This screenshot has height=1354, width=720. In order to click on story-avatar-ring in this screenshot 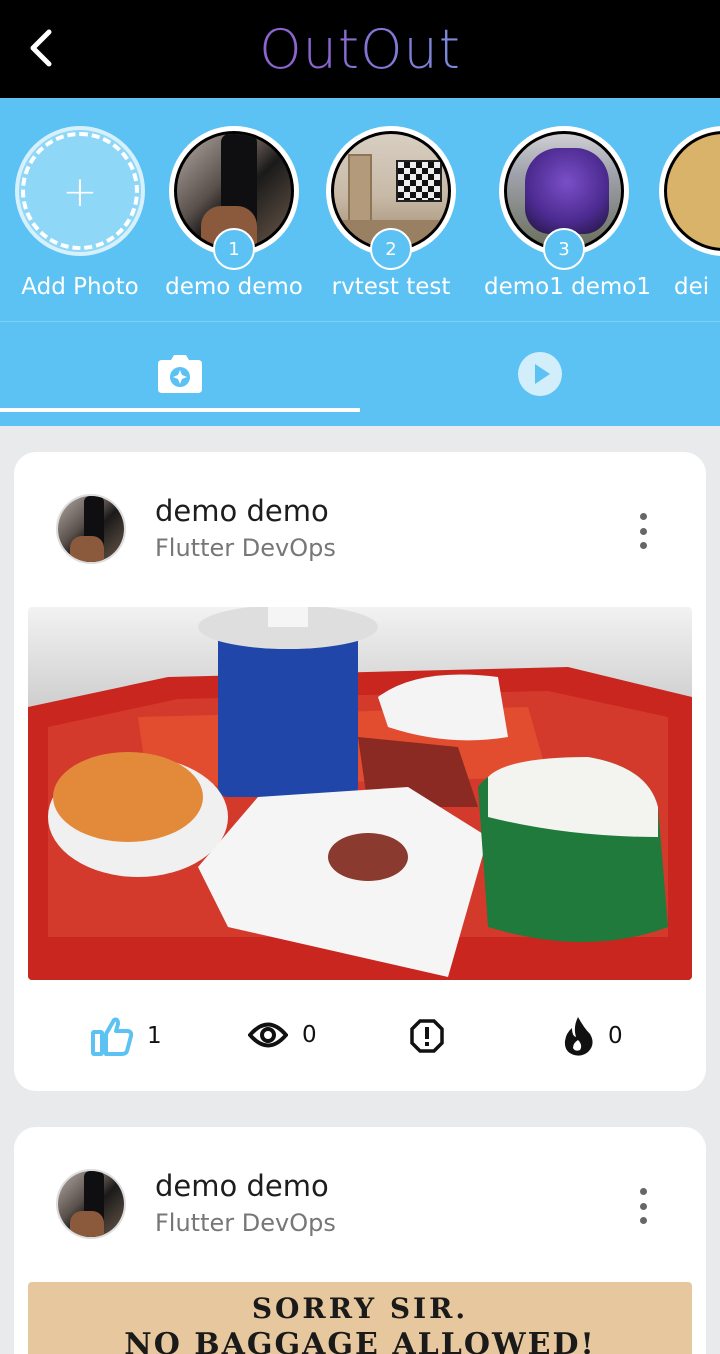, I will do `click(689, 191)`.